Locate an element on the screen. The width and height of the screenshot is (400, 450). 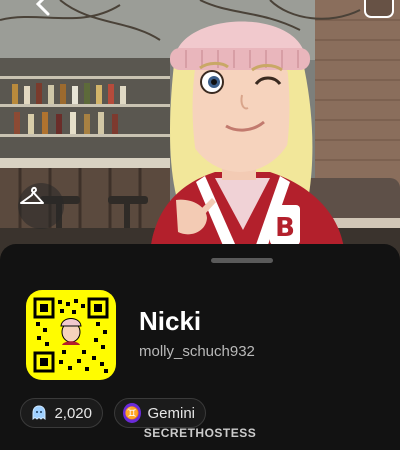
snapcode is located at coordinates (71, 335).